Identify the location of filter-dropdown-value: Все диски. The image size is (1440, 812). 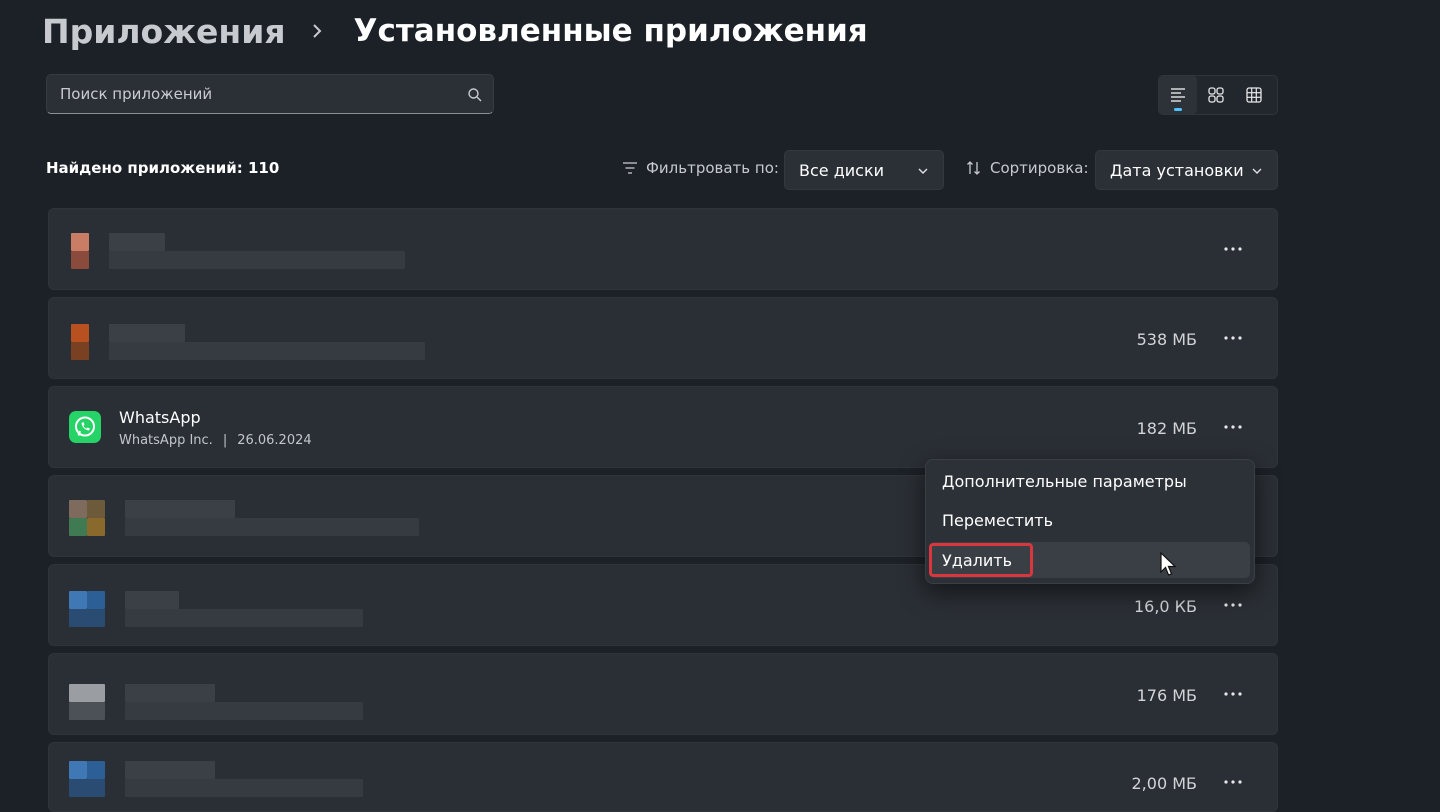
(842, 170).